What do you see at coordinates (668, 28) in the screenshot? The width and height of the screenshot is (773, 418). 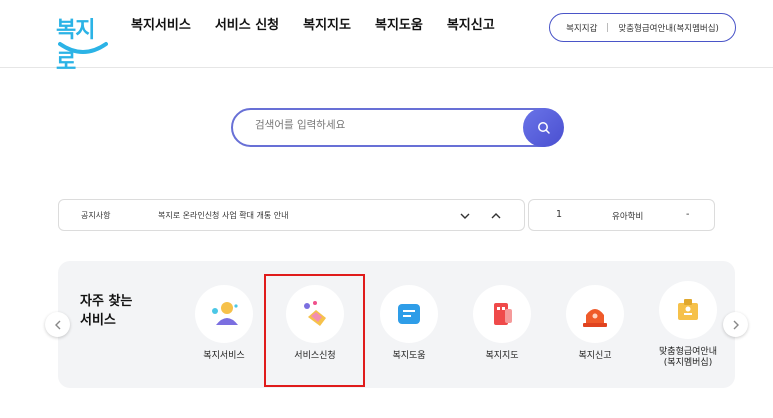 I see `util-membership-link: 맞춤형급여안내(복지멤버십)` at bounding box center [668, 28].